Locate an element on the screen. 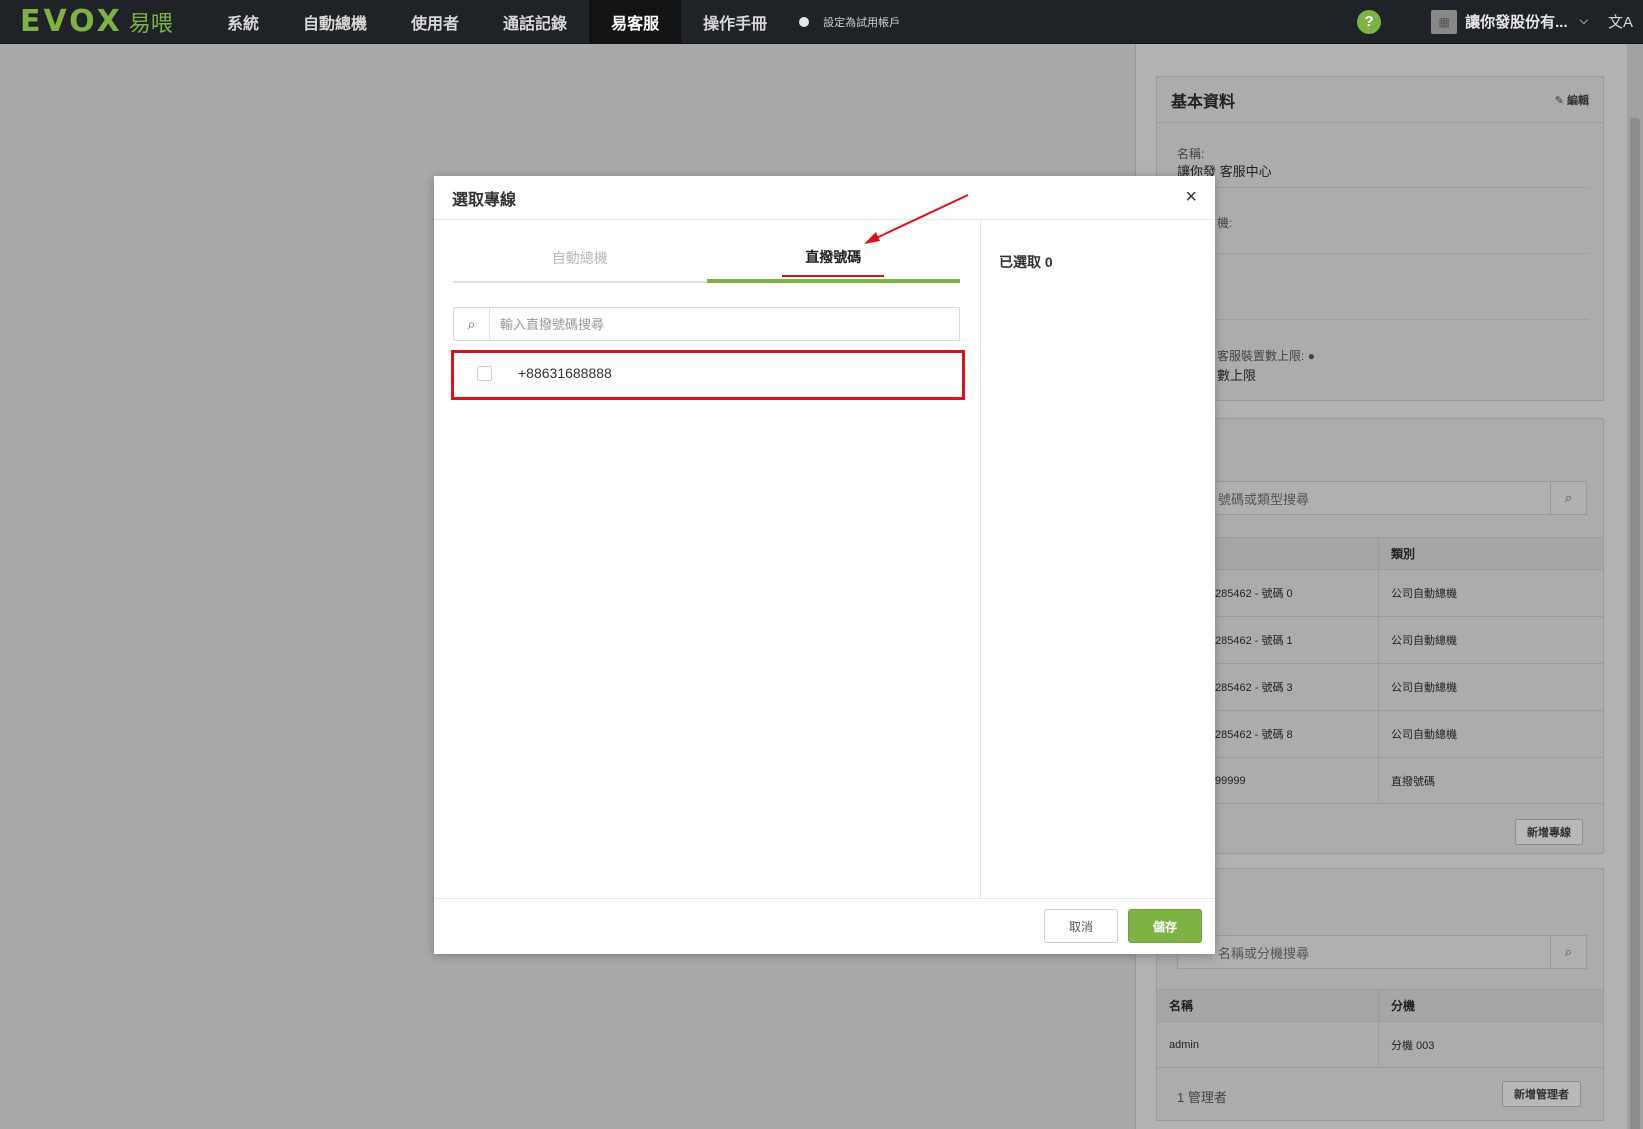 The width and height of the screenshot is (1643, 1129). nav-item-system: 系統 is located at coordinates (243, 22).